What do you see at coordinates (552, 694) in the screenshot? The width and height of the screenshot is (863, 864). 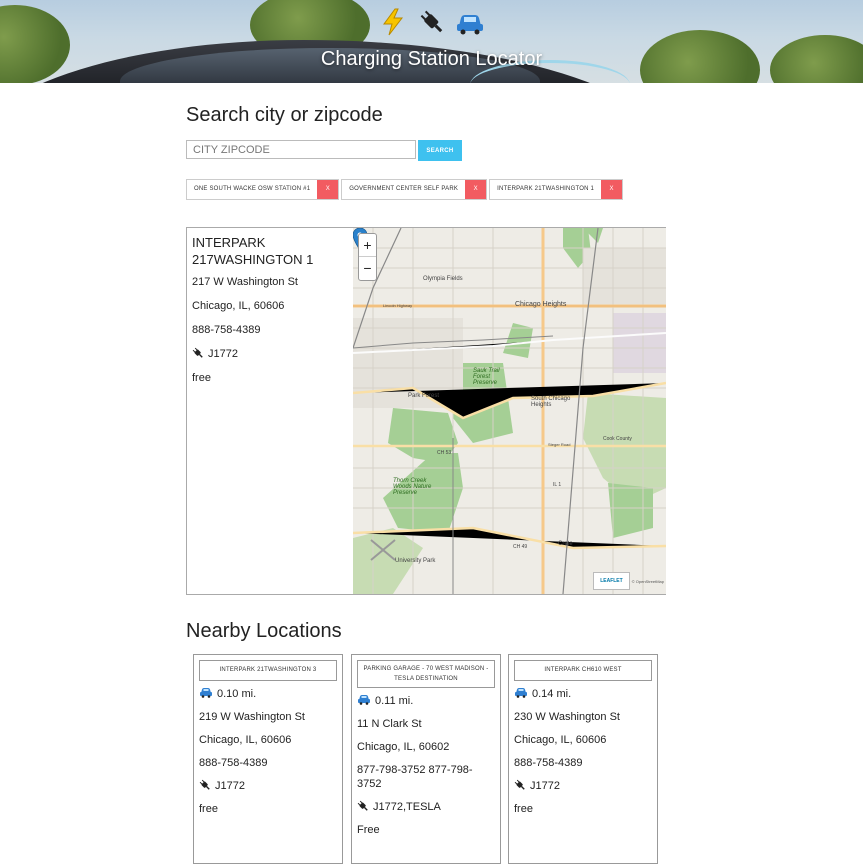 I see `nearby-distance: 0.14 mi.` at bounding box center [552, 694].